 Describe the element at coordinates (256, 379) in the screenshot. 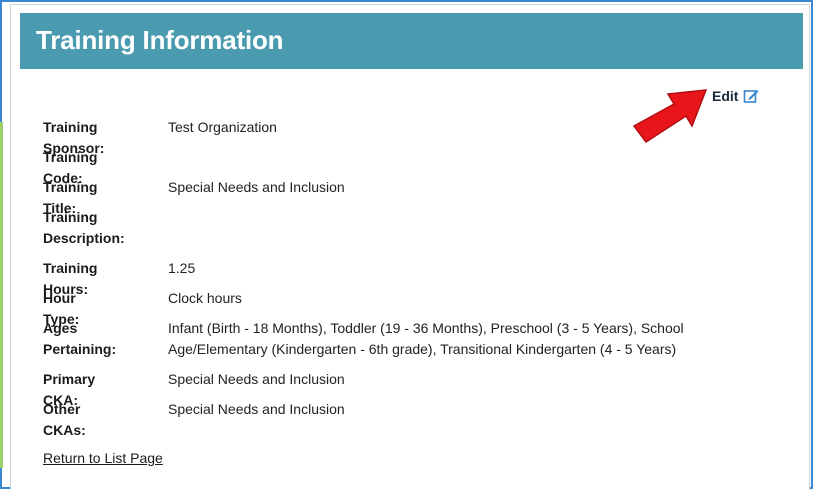

I see `primary-cka-value: Special Needs and Inclusion` at that location.